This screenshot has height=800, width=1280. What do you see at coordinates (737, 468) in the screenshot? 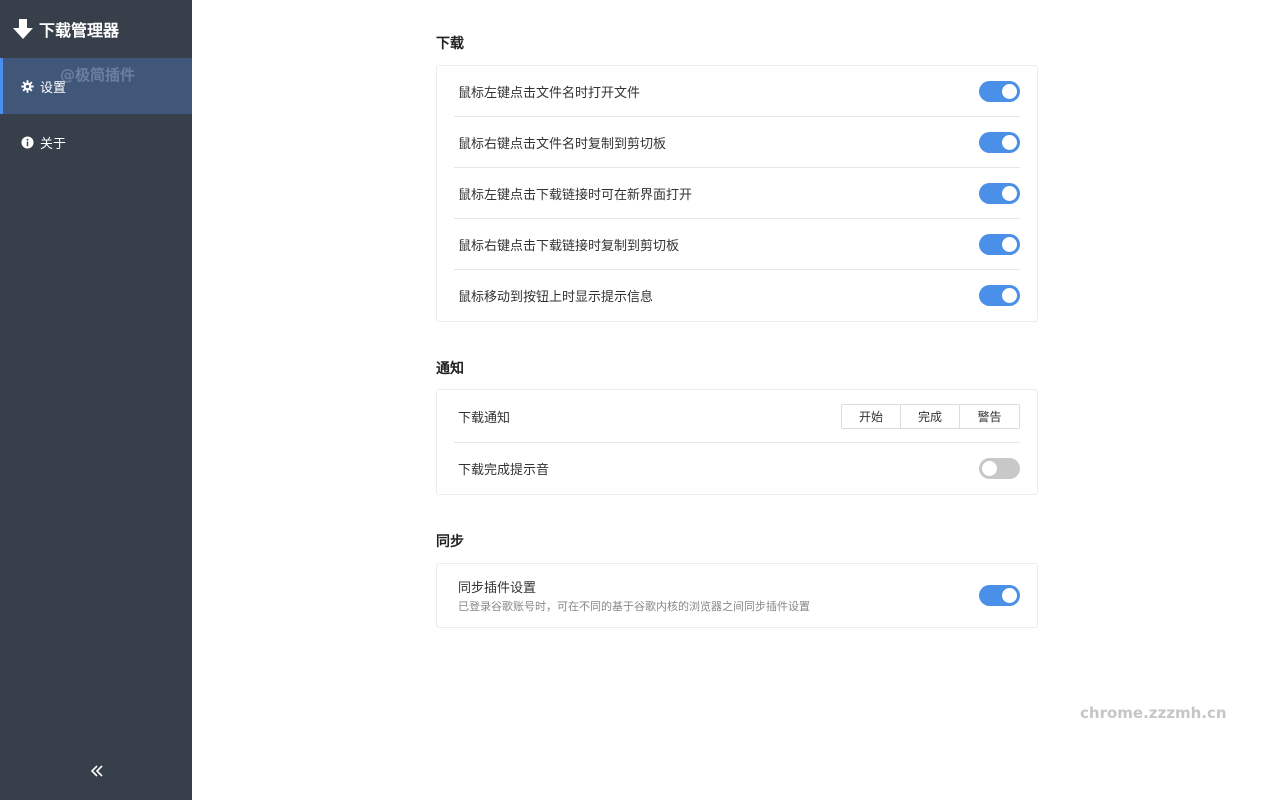
I see `setting-row: 下载完成提示音` at bounding box center [737, 468].